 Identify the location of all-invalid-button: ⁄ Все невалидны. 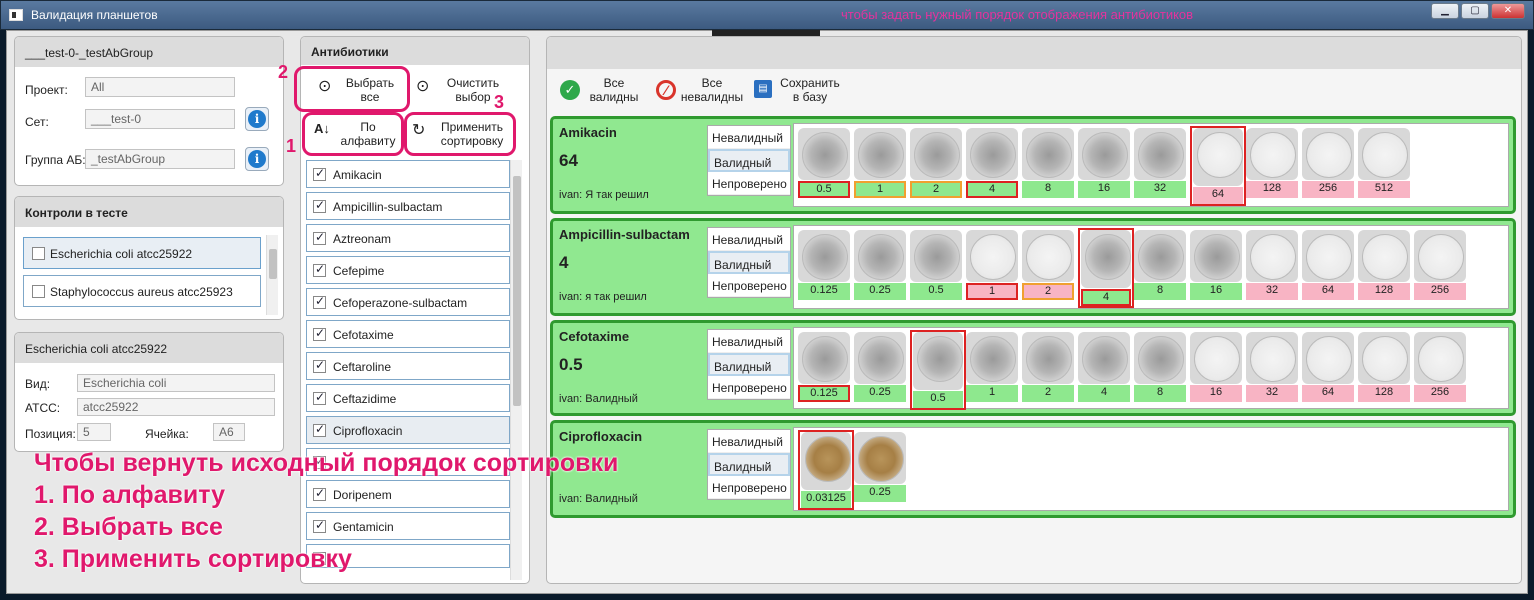
(700, 91).